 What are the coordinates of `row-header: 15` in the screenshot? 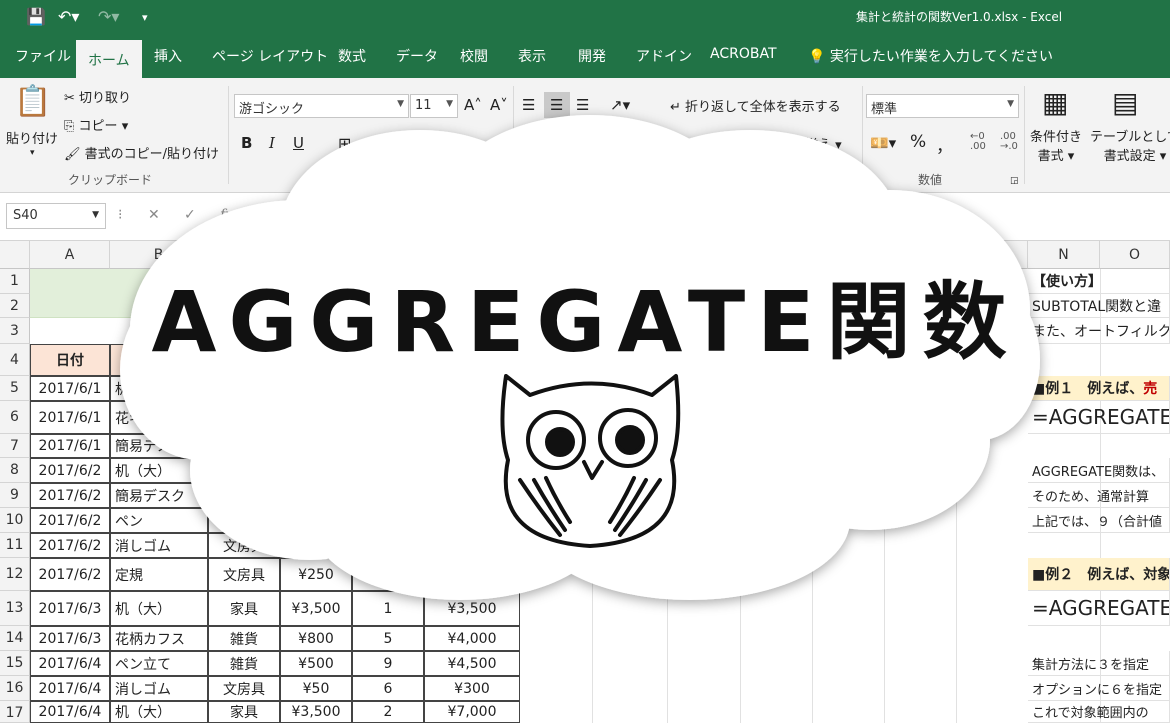 It's located at (15, 663).